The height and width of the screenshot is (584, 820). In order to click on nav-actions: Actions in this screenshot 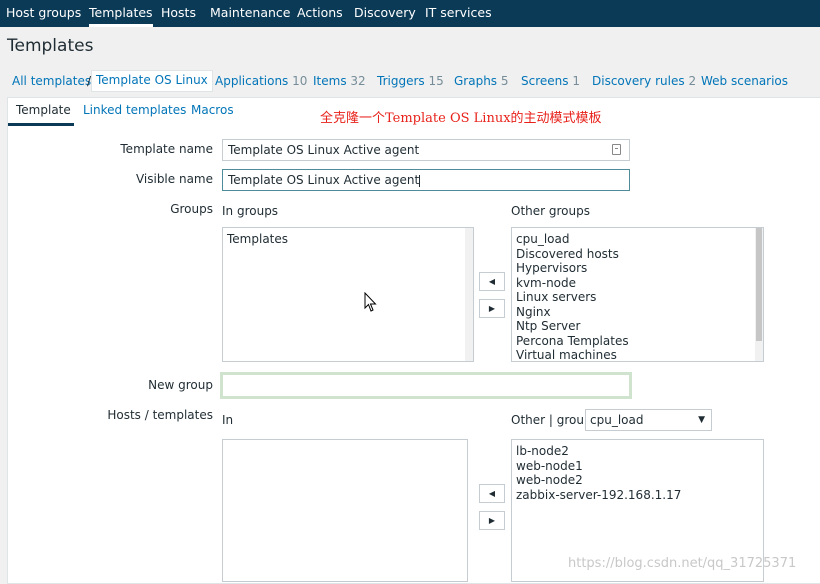, I will do `click(320, 13)`.